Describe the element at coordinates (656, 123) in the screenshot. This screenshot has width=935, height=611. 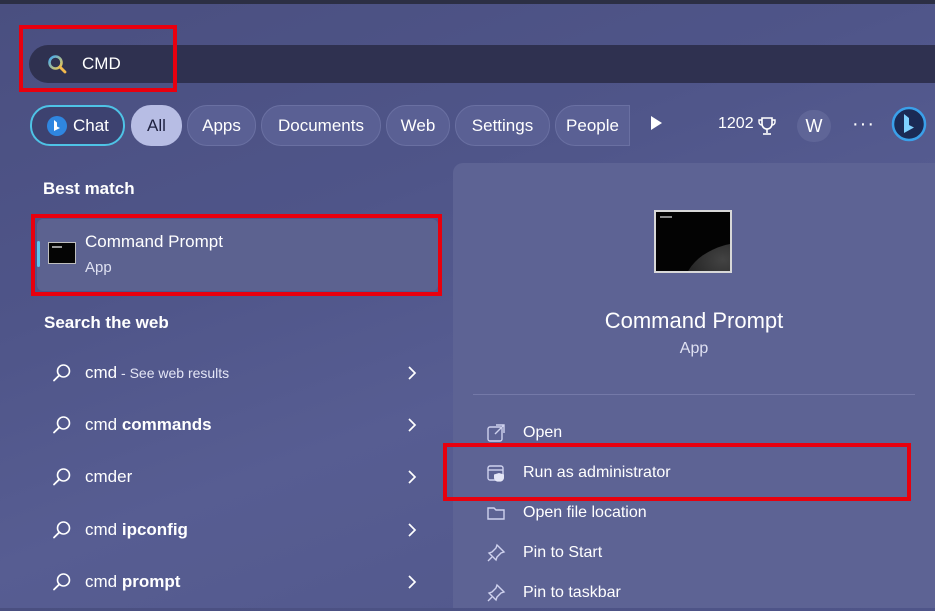
I see `play-icon` at that location.